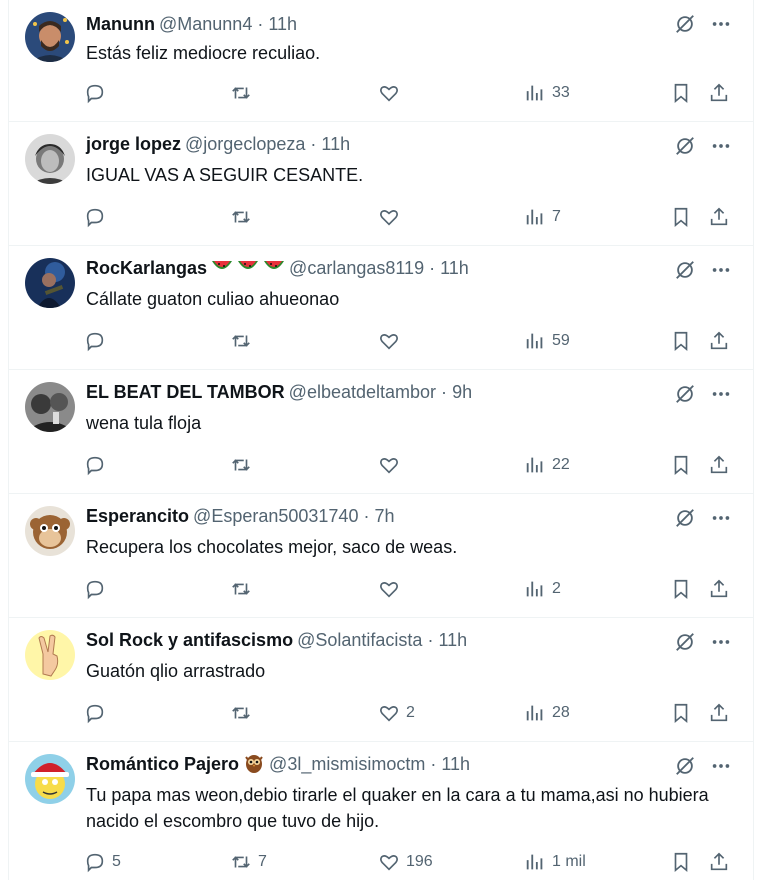  What do you see at coordinates (405, 862) in the screenshot?
I see `like-button: 196` at bounding box center [405, 862].